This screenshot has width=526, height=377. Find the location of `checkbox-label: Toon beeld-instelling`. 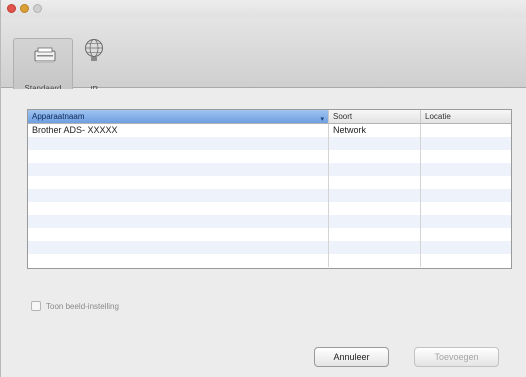

checkbox-label: Toon beeld-instelling is located at coordinates (82, 306).